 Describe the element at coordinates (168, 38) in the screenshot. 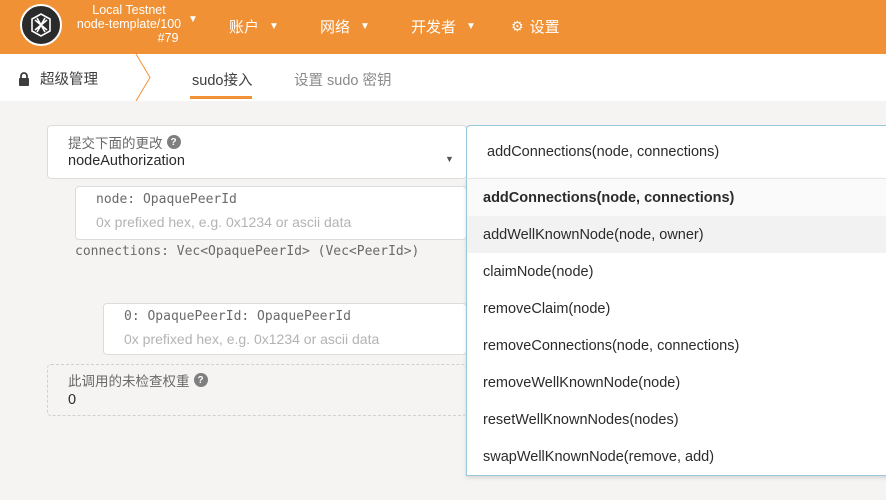

I see `block-number: #79` at that location.